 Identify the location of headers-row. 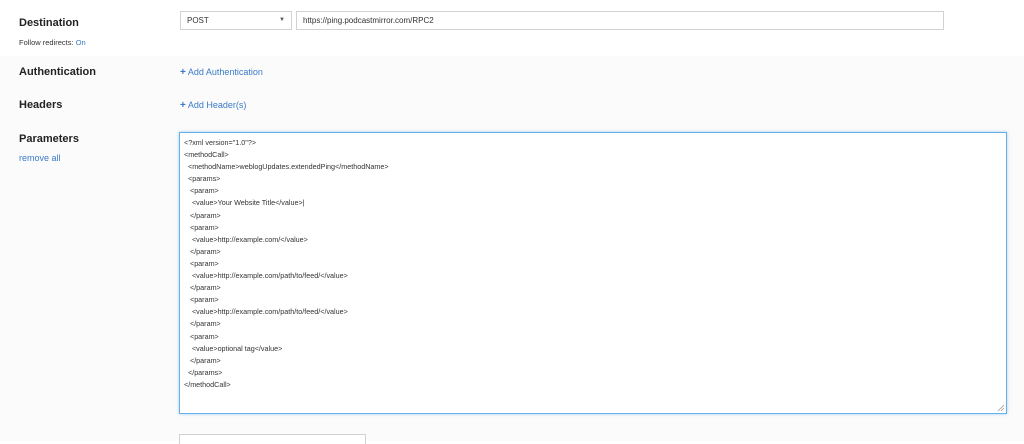
(512, 107).